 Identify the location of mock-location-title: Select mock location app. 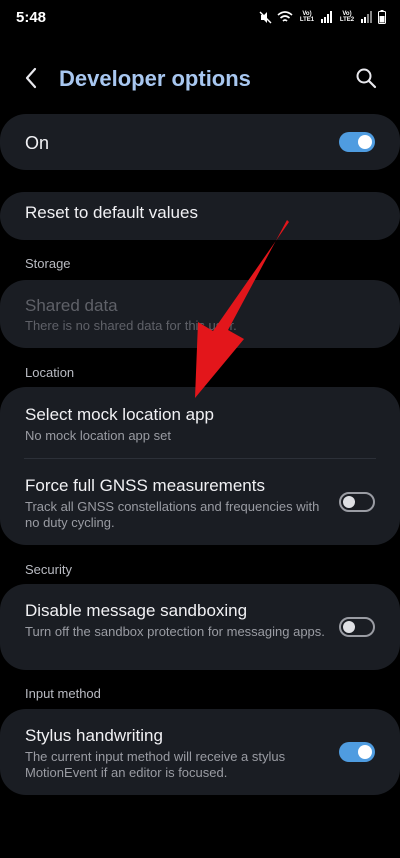
(119, 414).